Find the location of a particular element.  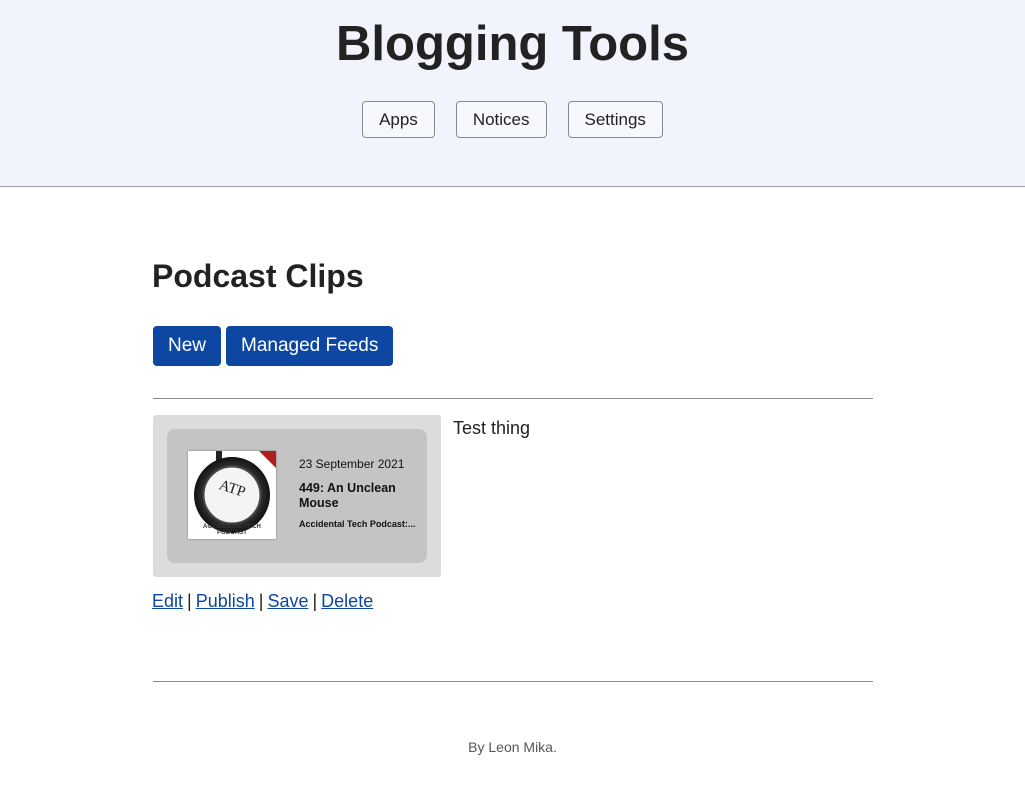

divider-bottom is located at coordinates (513, 681).